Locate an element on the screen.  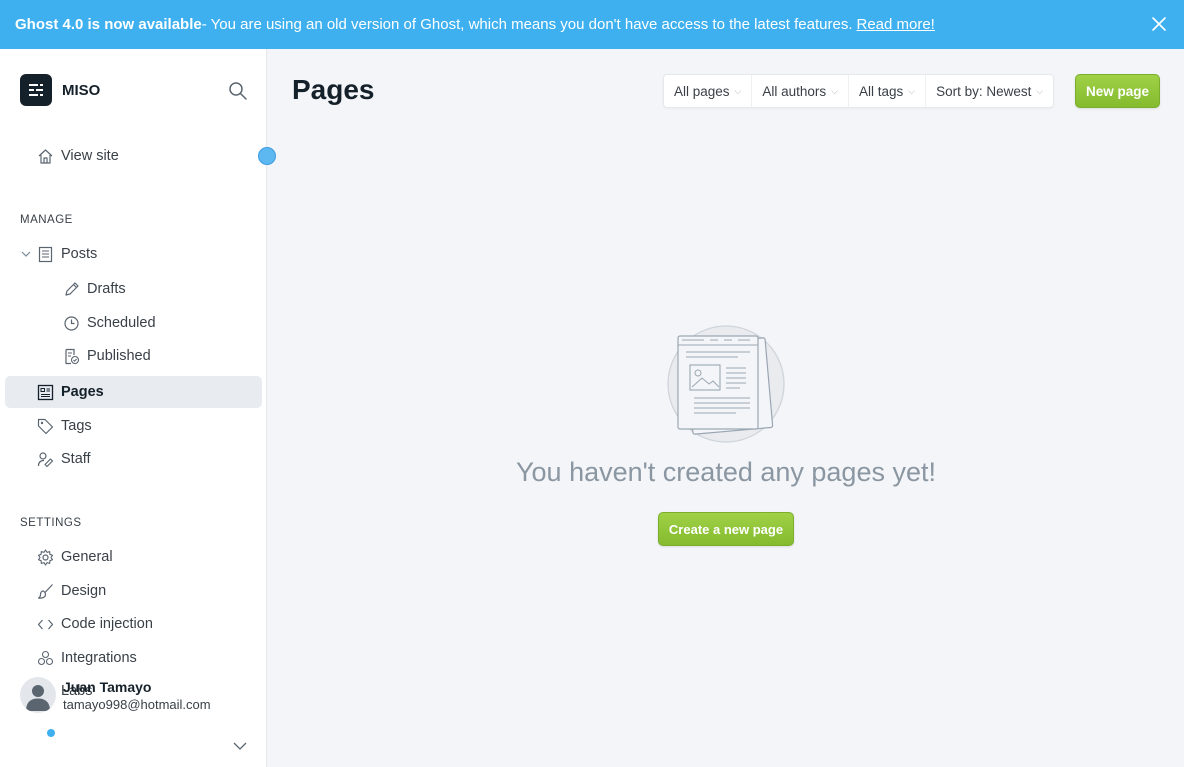
filter-all-authors: All authors ⌵ is located at coordinates (800, 91).